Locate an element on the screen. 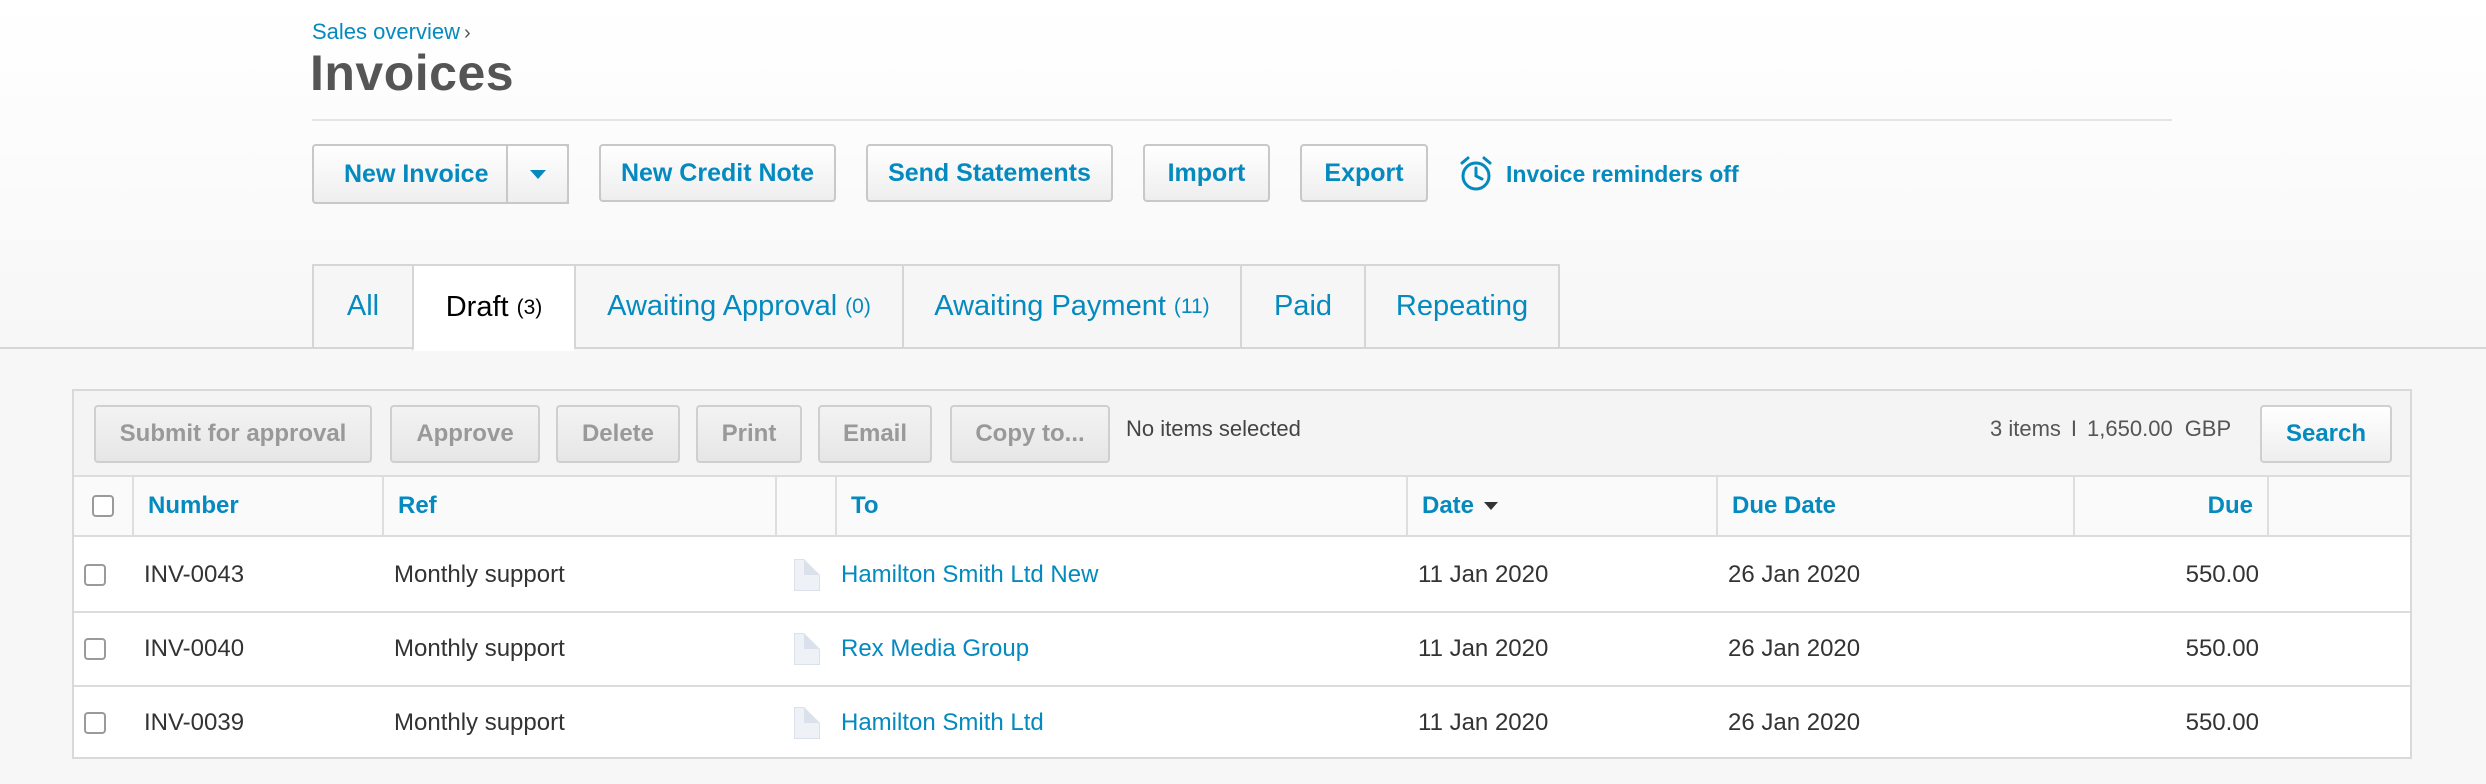 The image size is (2486, 784). select-all-cell is located at coordinates (104, 506).